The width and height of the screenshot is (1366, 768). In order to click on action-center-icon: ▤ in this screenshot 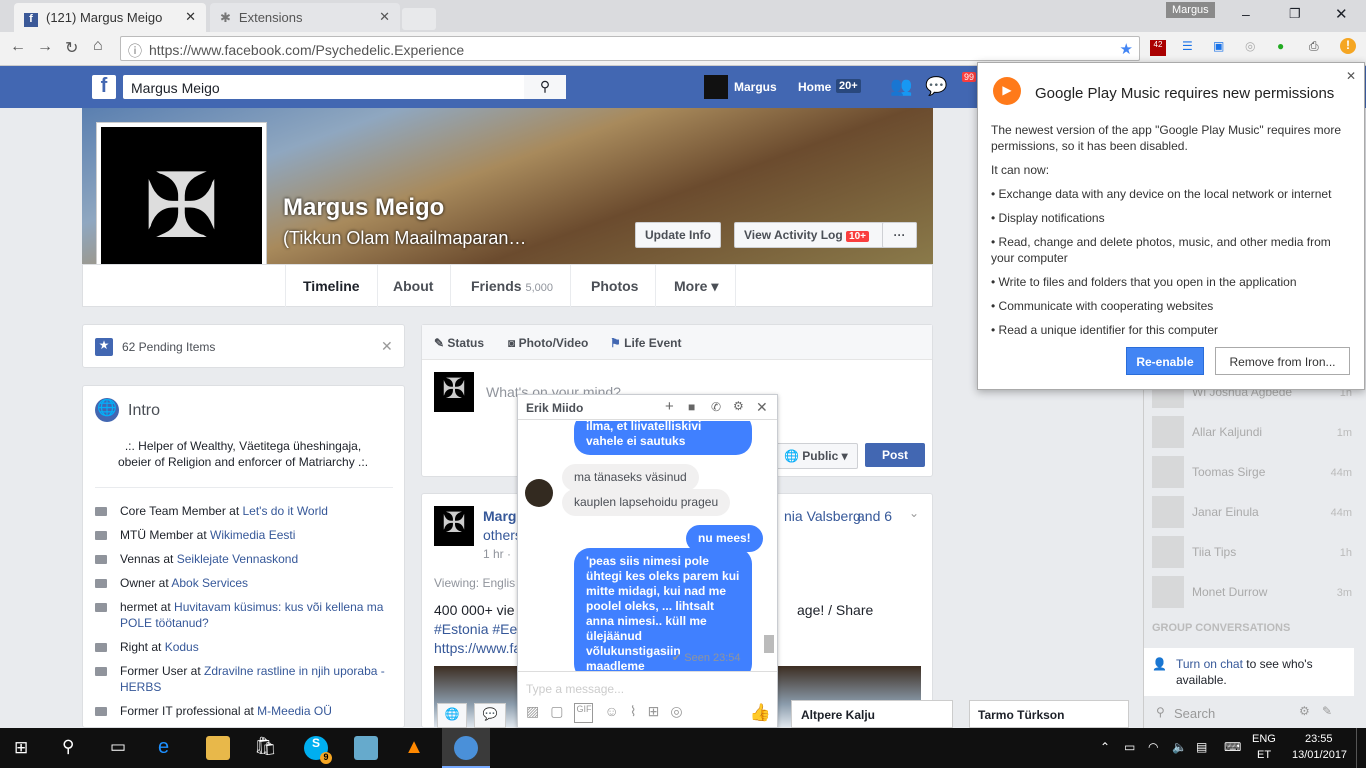, I will do `click(1201, 747)`.